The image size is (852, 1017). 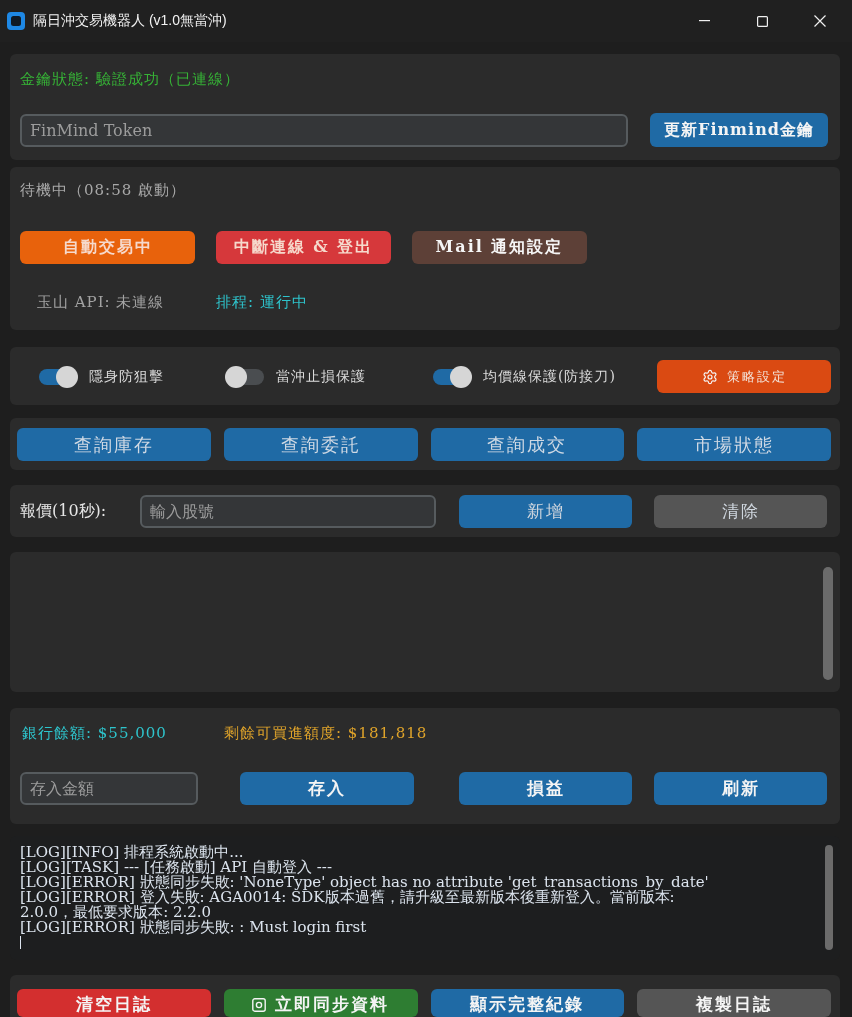 I want to click on account-button: 存入, so click(x=327, y=788).